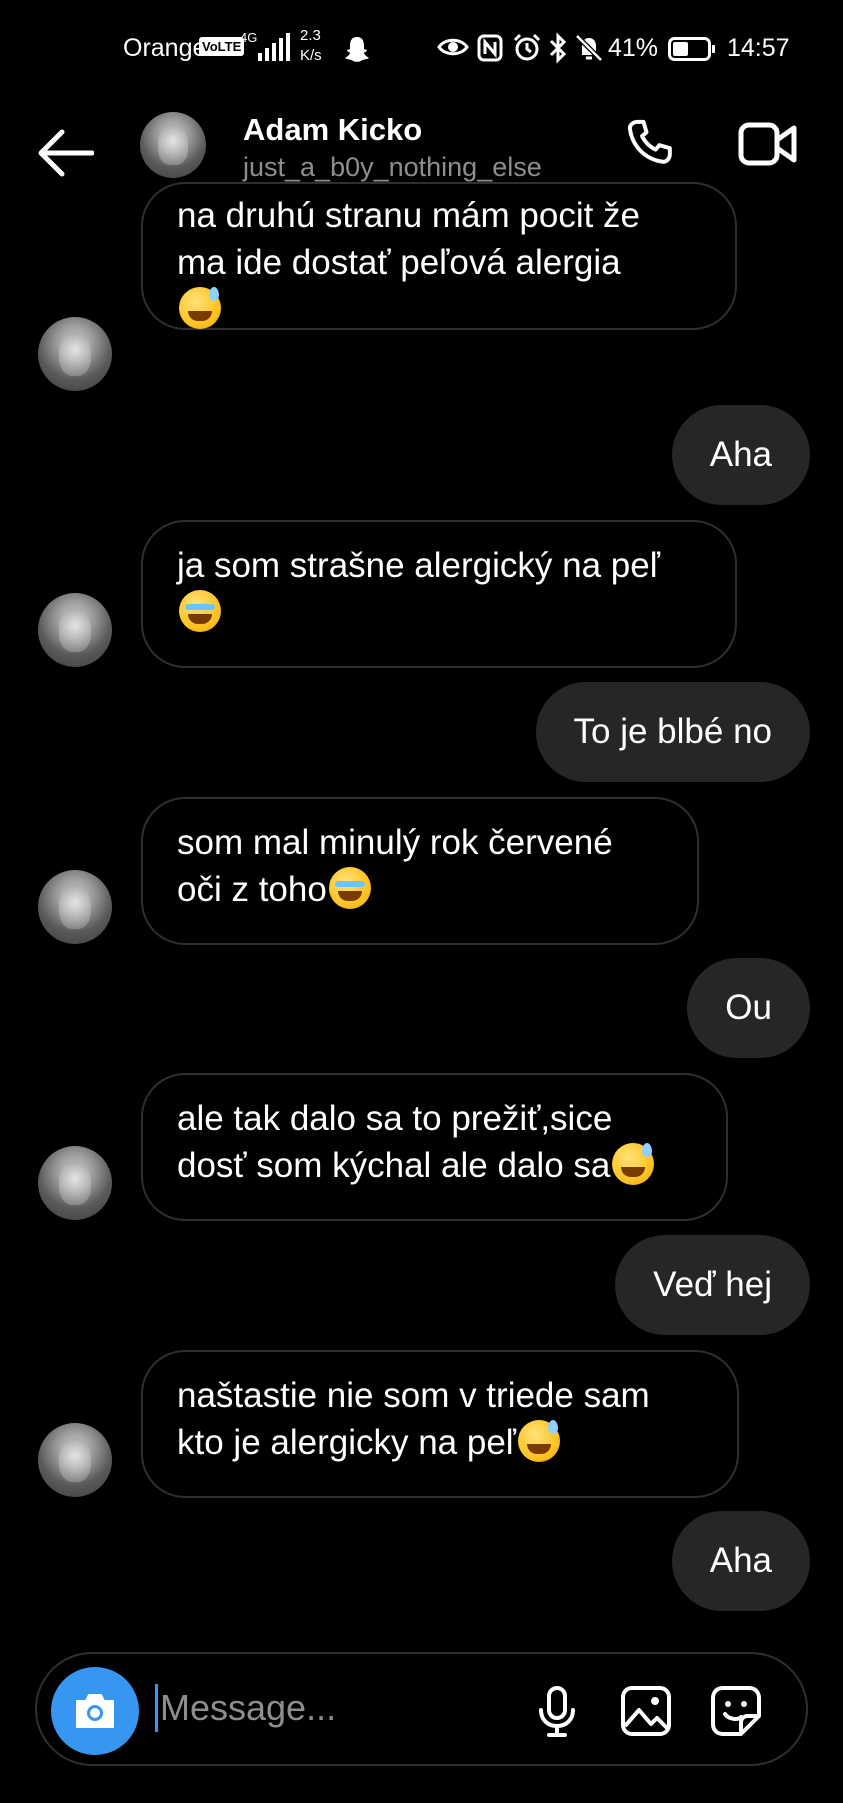  What do you see at coordinates (650, 144) in the screenshot?
I see `phone-call-icon` at bounding box center [650, 144].